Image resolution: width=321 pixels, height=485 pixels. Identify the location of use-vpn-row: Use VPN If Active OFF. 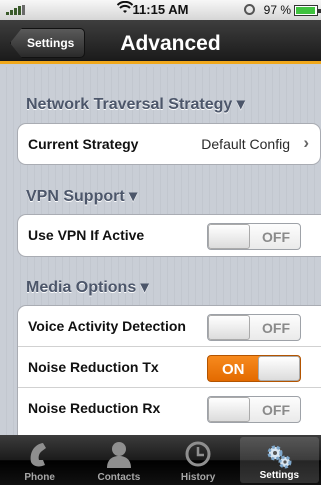
(169, 235).